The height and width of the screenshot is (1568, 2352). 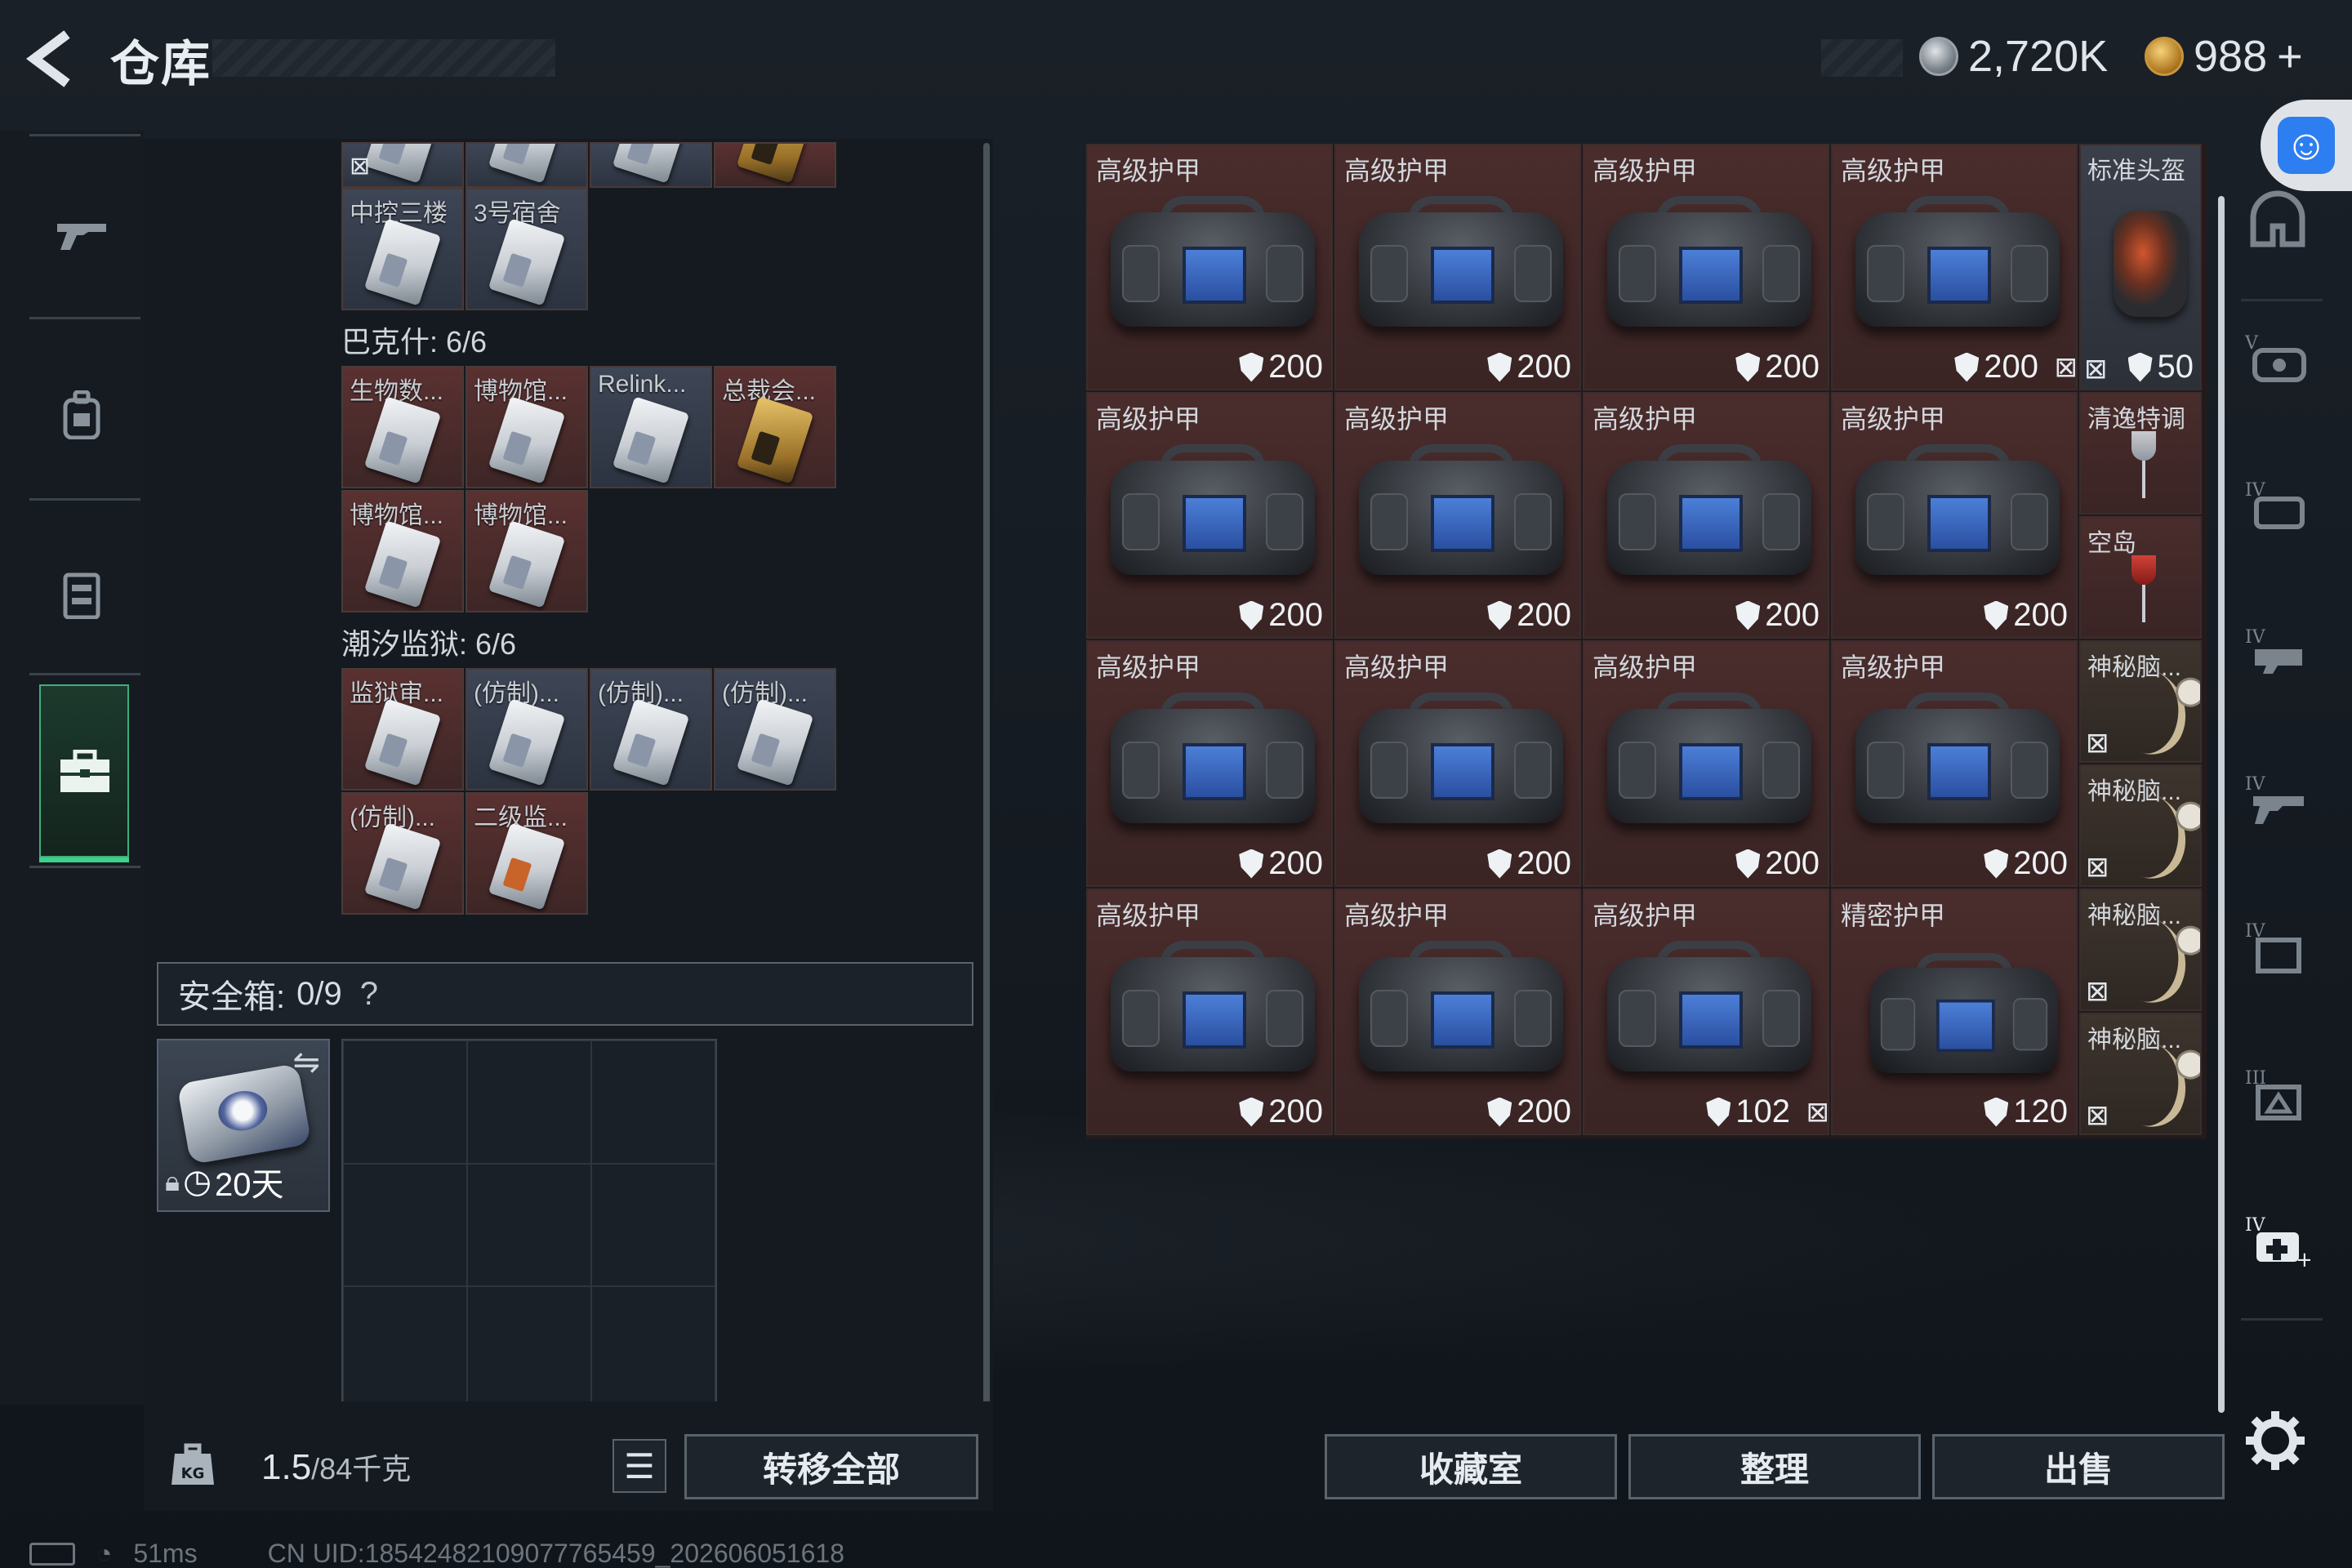 What do you see at coordinates (2277, 653) in the screenshot?
I see `vest-category-icon: IV` at bounding box center [2277, 653].